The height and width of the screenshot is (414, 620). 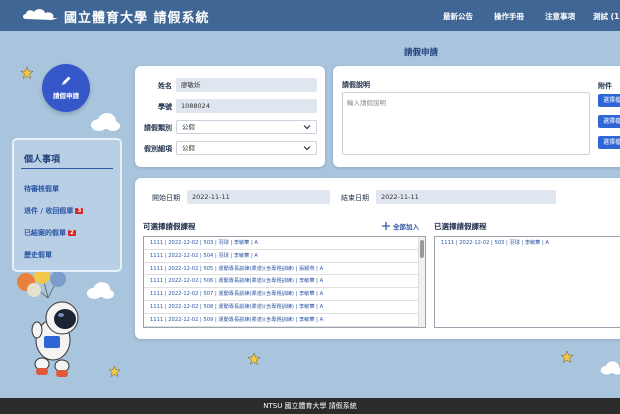 What do you see at coordinates (166, 198) in the screenshot?
I see `start-date-label: 開始日期` at bounding box center [166, 198].